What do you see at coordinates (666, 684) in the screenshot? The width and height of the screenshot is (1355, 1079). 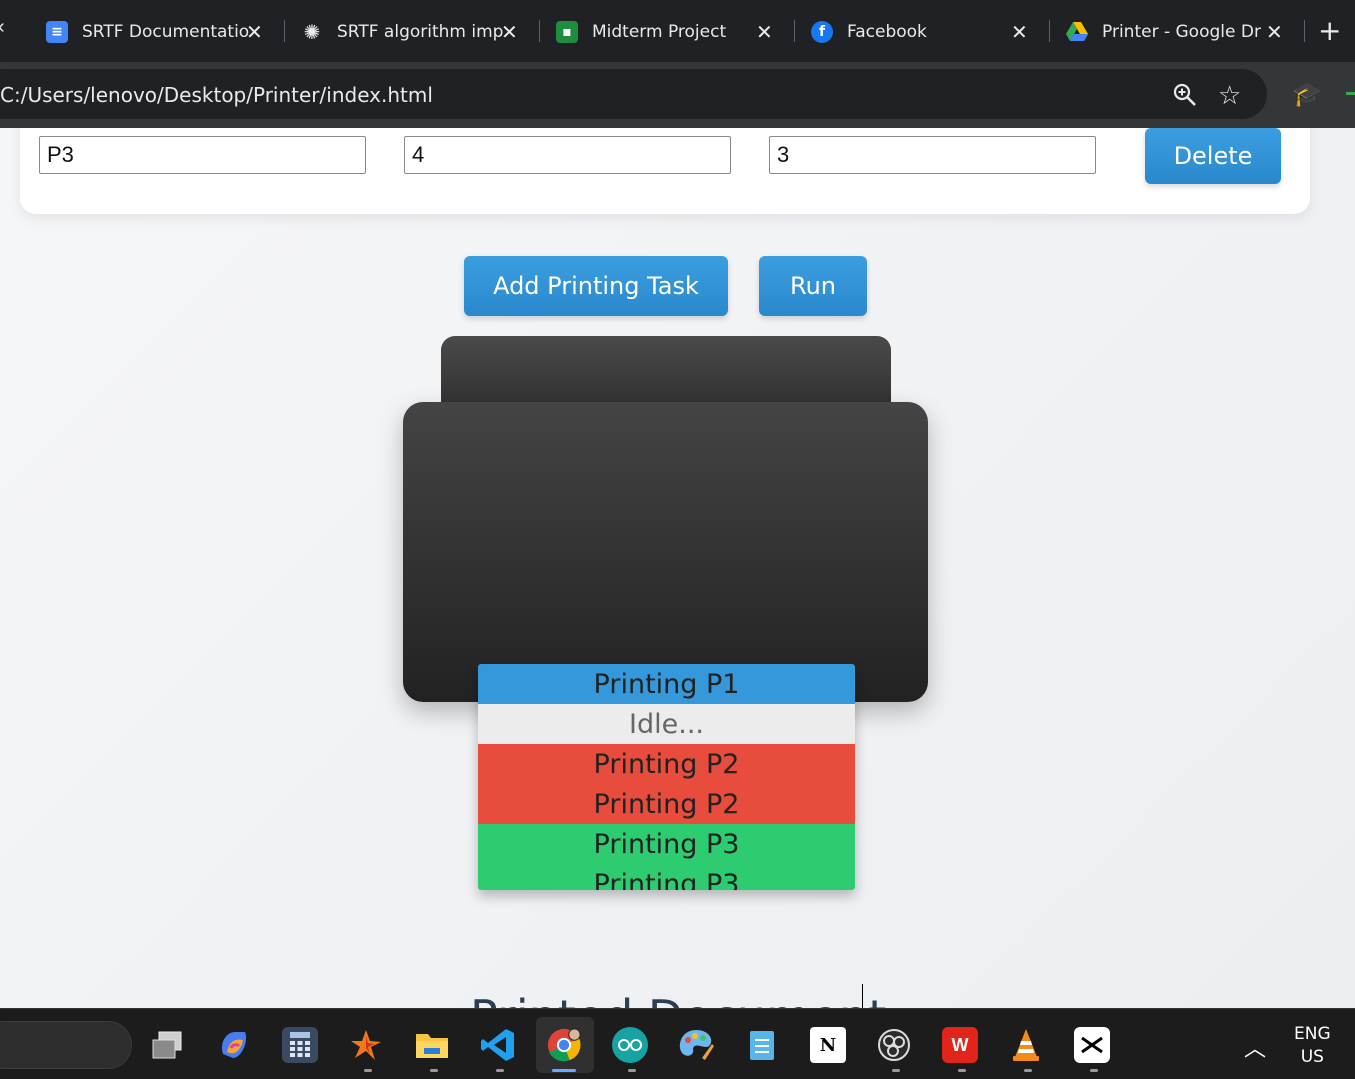 I see `paper-row: Printing P1` at bounding box center [666, 684].